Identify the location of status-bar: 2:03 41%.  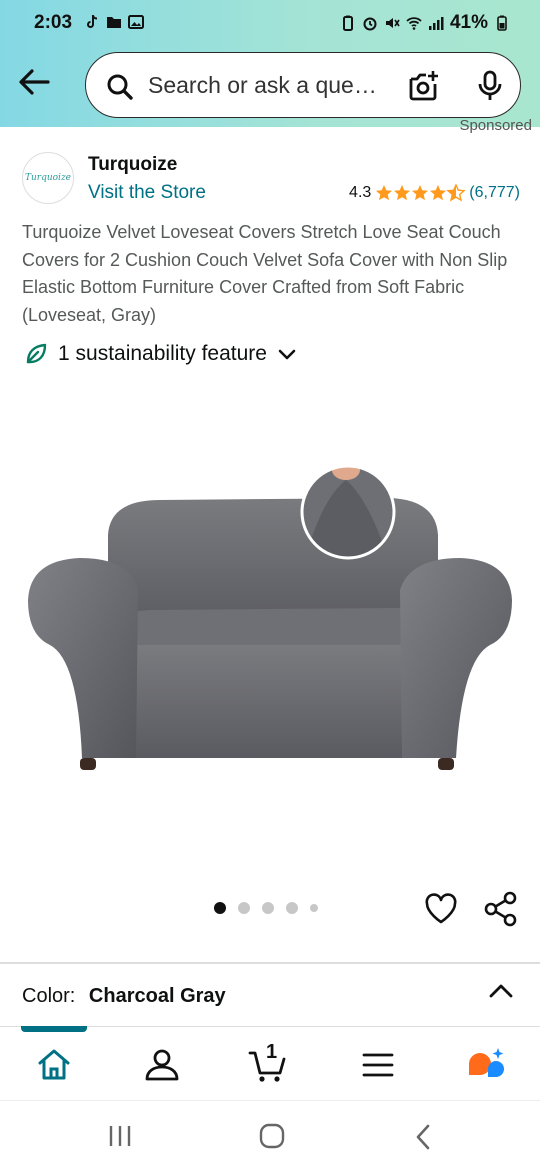
(270, 23).